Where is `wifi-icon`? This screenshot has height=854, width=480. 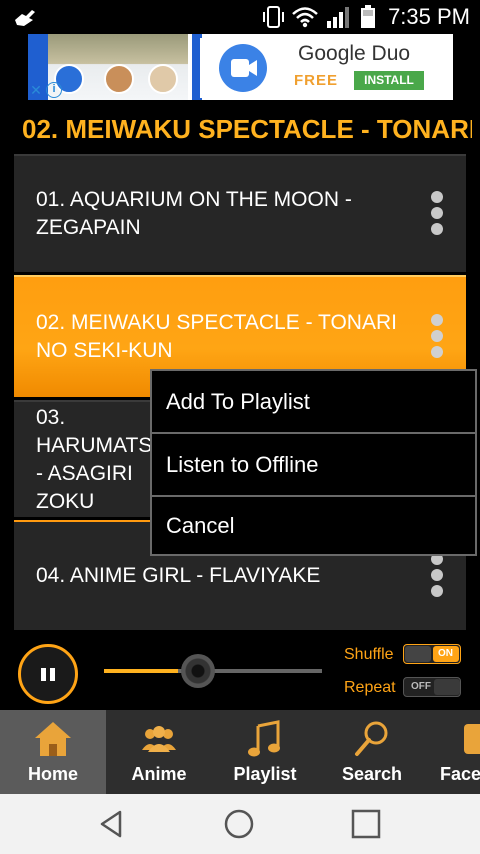 wifi-icon is located at coordinates (305, 17).